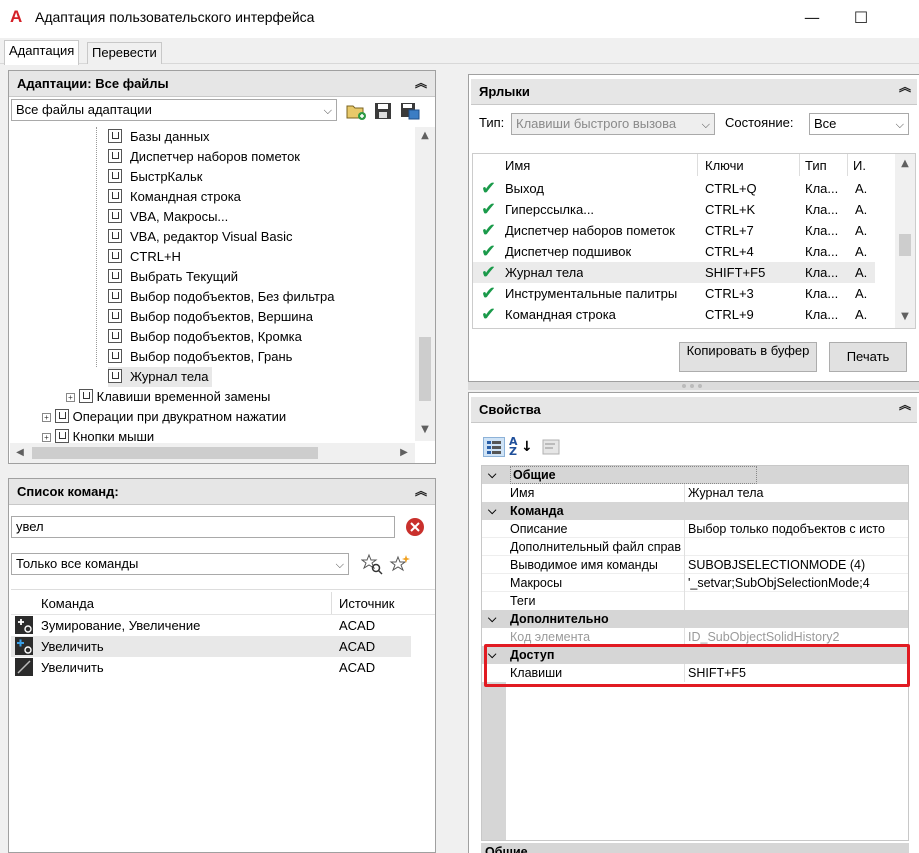 This screenshot has height=853, width=919. What do you see at coordinates (371, 564) in the screenshot?
I see `find-command-icon` at bounding box center [371, 564].